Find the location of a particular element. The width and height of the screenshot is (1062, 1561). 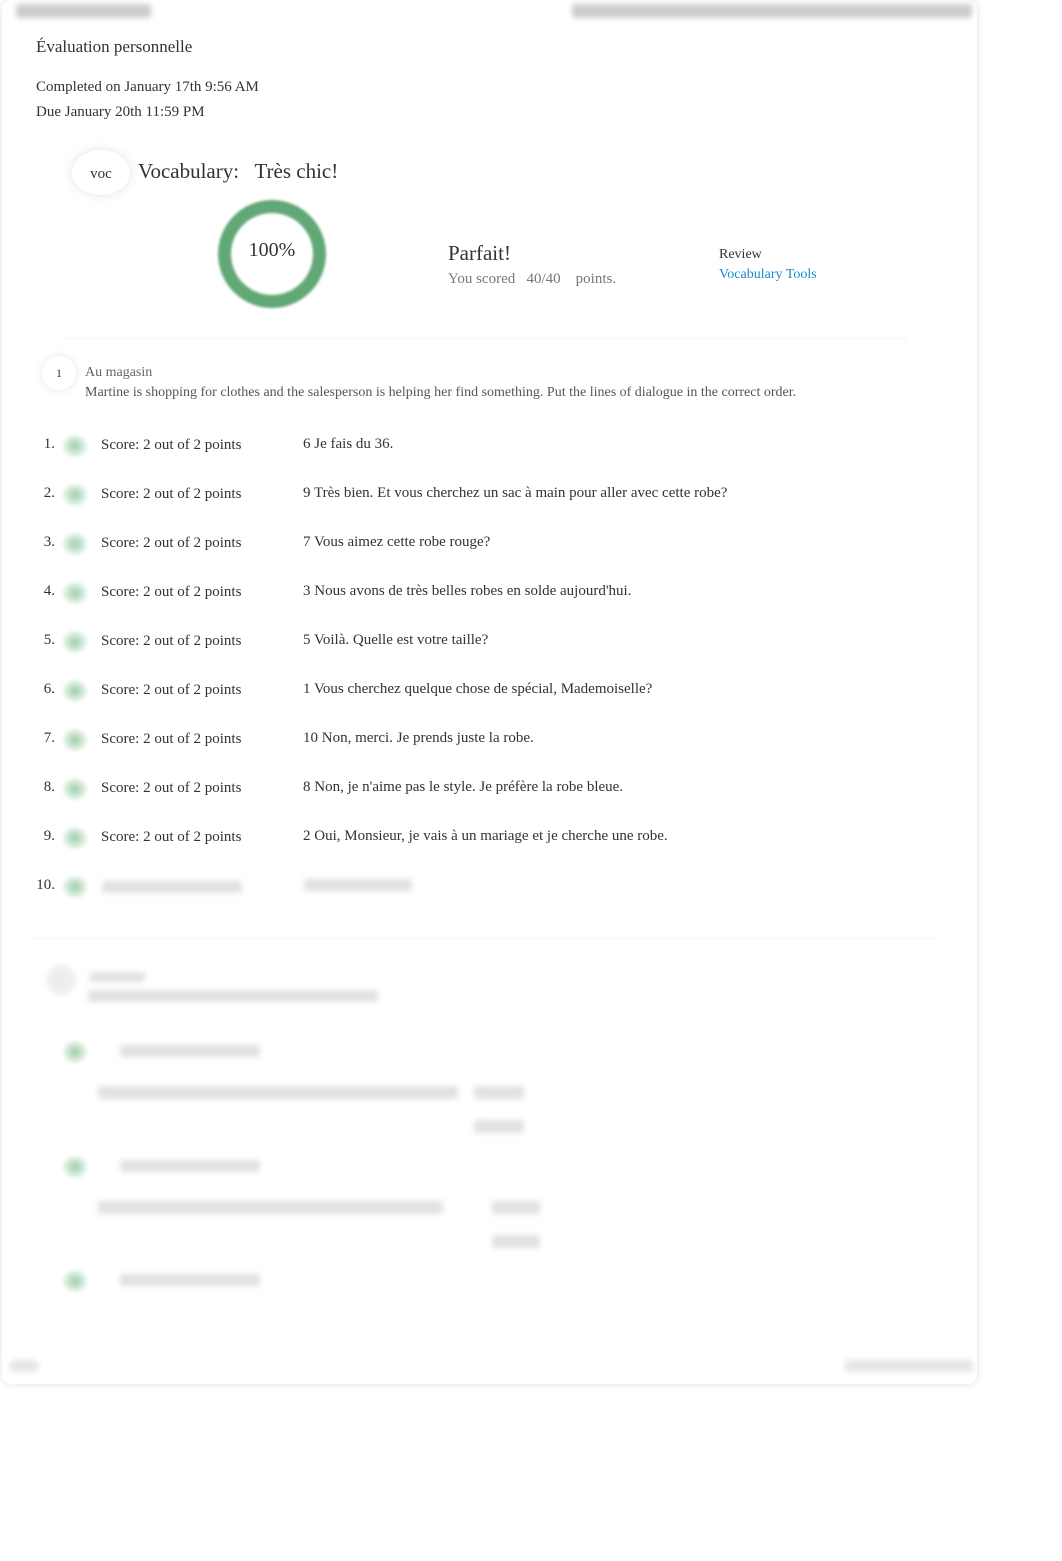

blurred-question-title is located at coordinates (117, 977).